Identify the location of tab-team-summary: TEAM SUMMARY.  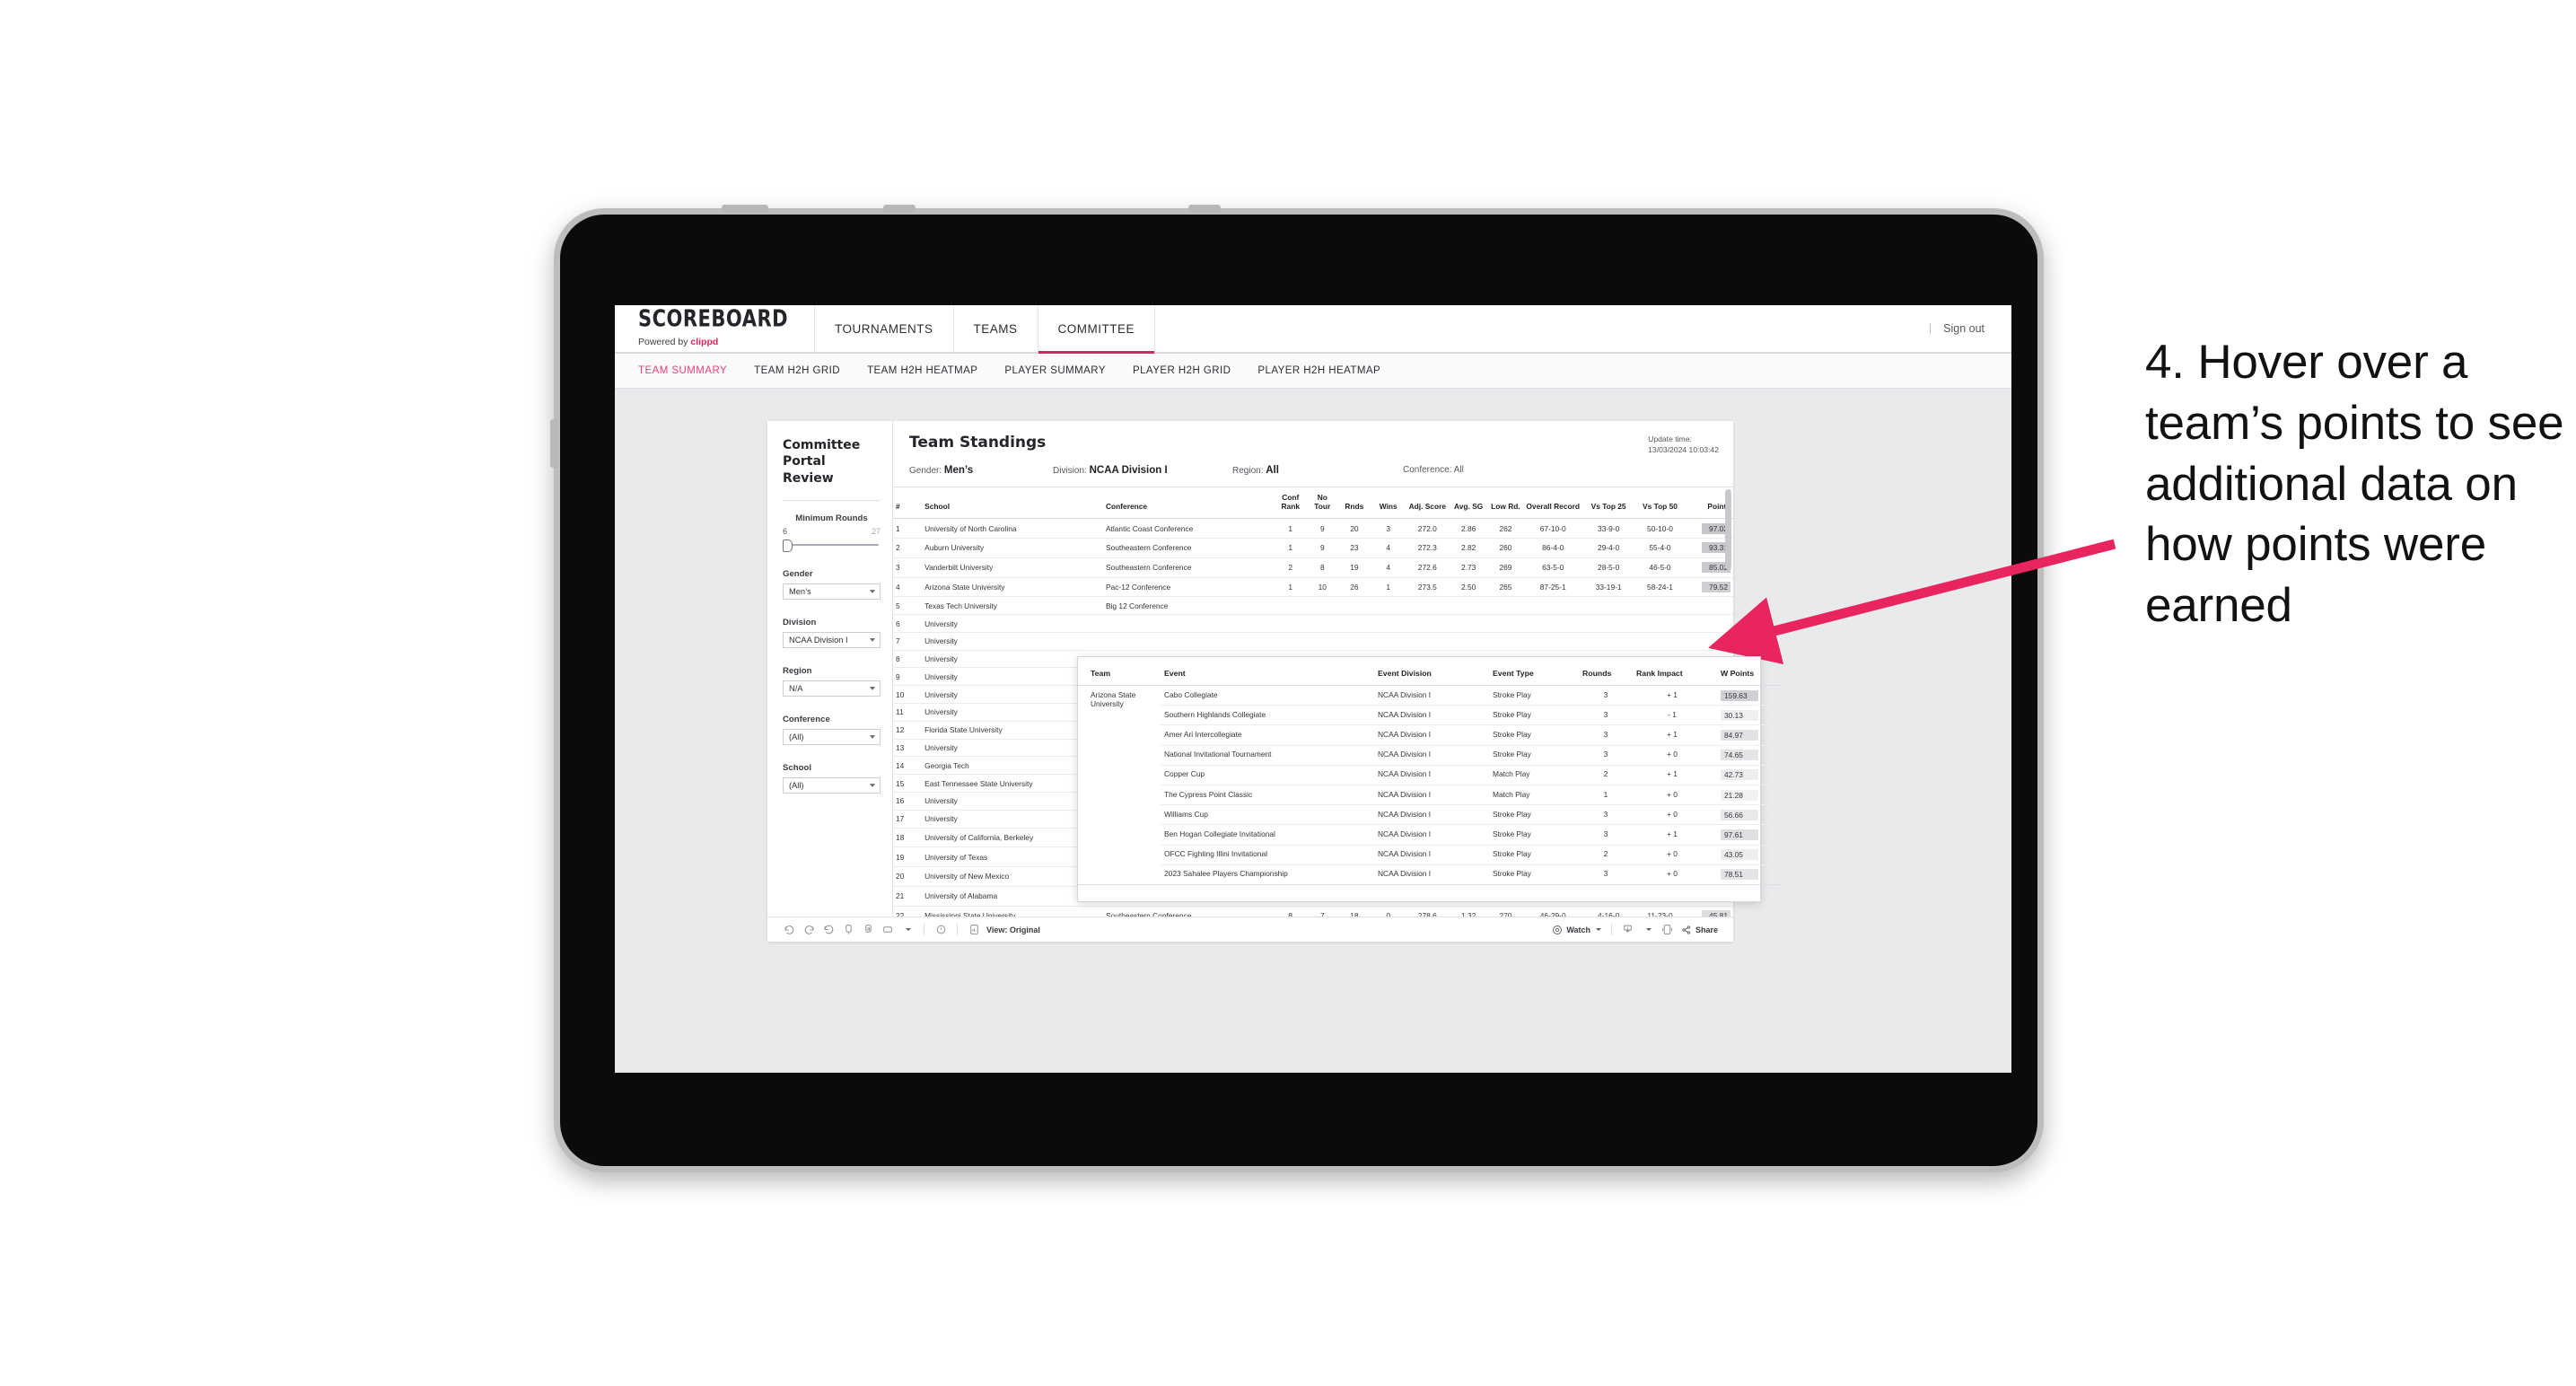
(682, 370).